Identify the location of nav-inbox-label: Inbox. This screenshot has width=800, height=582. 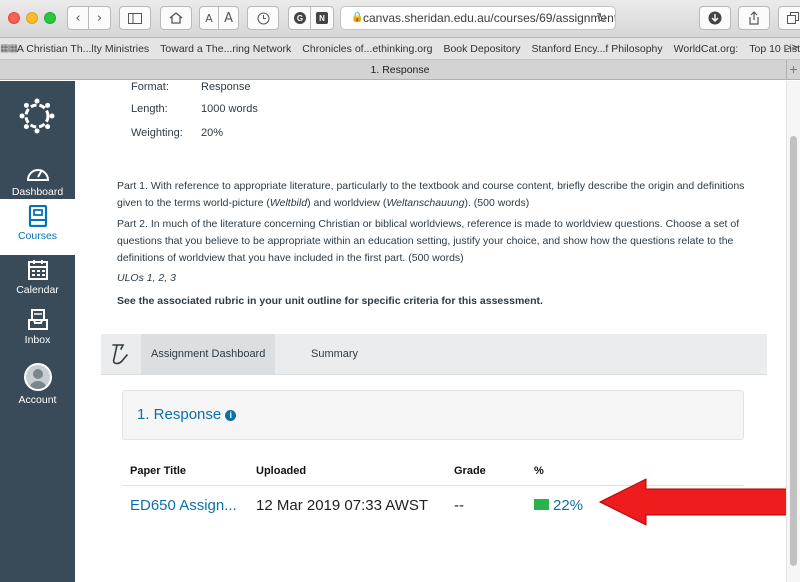
(37, 340).